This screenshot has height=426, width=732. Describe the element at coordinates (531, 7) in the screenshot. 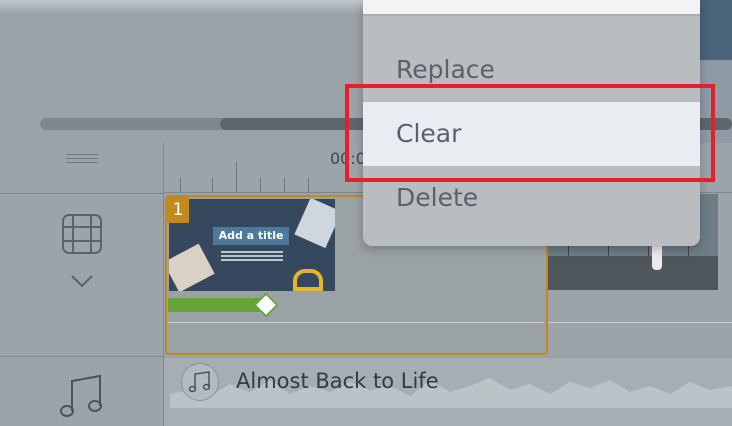

I see `menu-top-item` at that location.